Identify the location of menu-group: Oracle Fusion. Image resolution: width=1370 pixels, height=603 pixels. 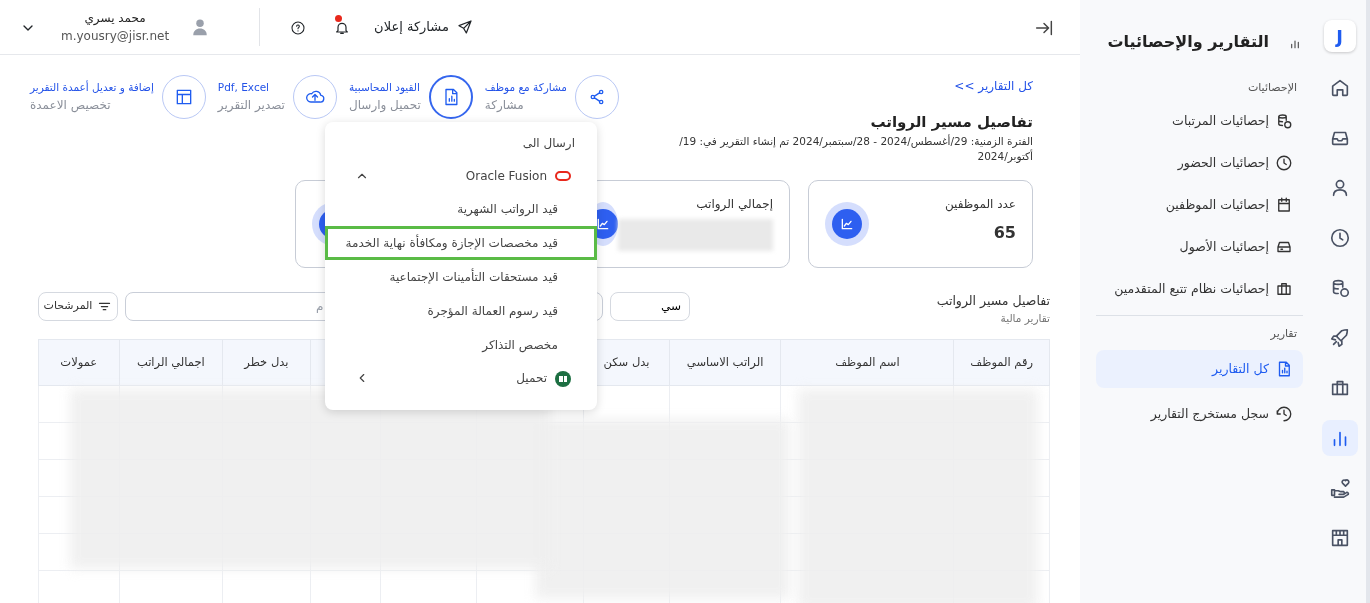
(461, 176).